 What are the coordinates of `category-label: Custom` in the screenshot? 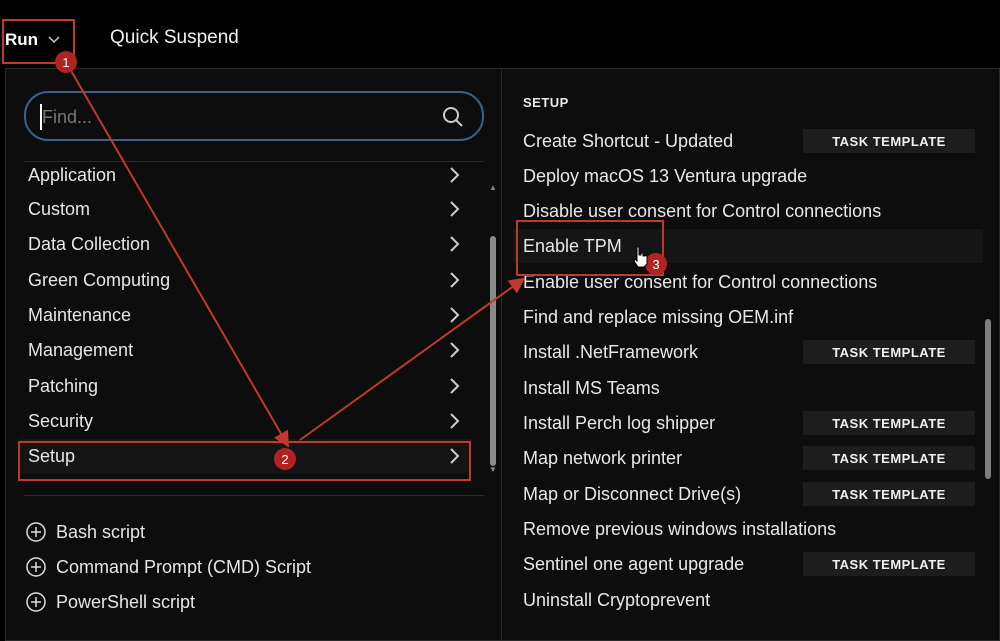 It's located at (59, 208).